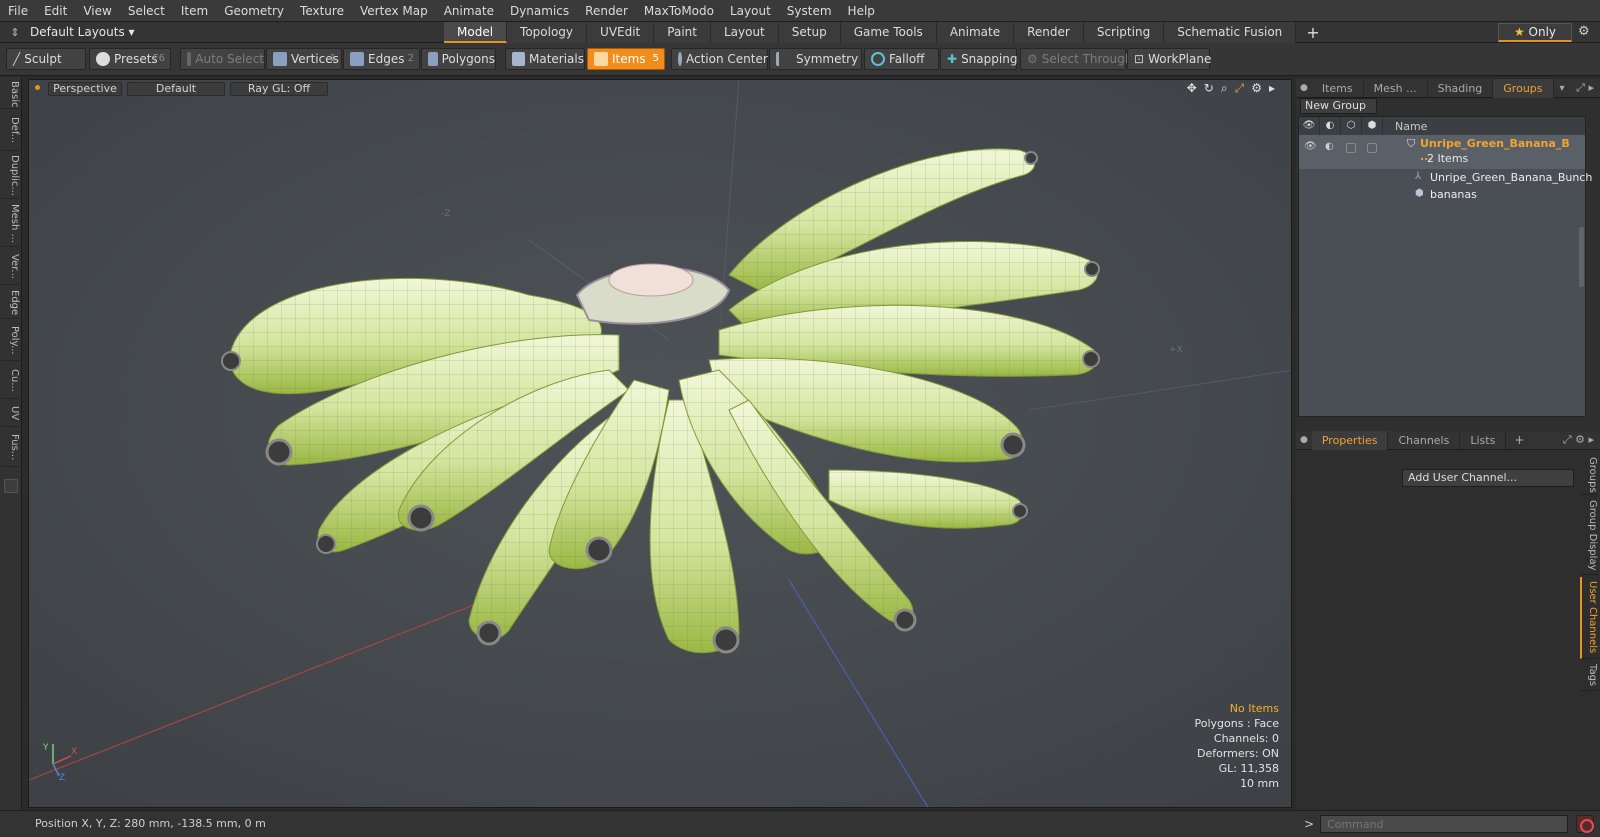 This screenshot has height=837, width=1600. What do you see at coordinates (1310, 146) in the screenshot?
I see `visibility-eye-icon: 👁` at bounding box center [1310, 146].